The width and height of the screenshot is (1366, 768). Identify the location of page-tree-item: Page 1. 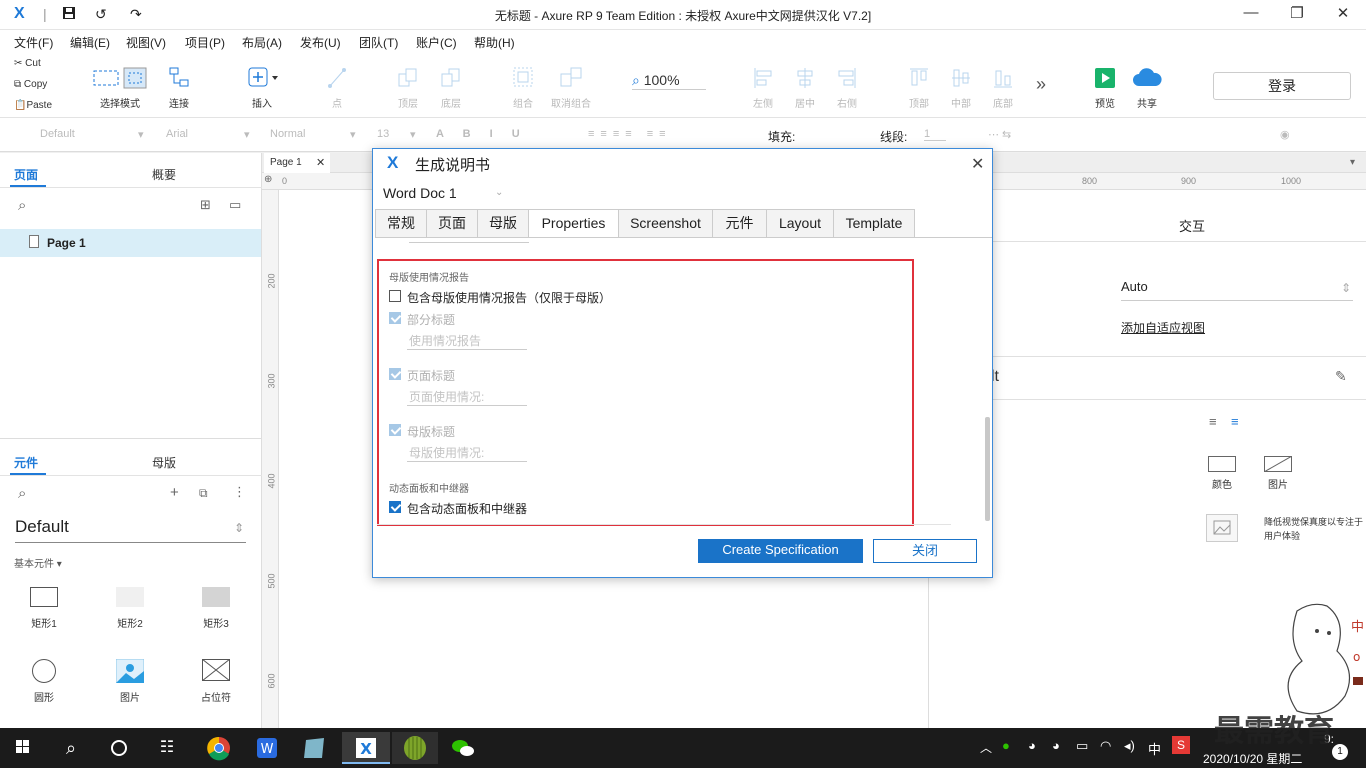
(130, 243).